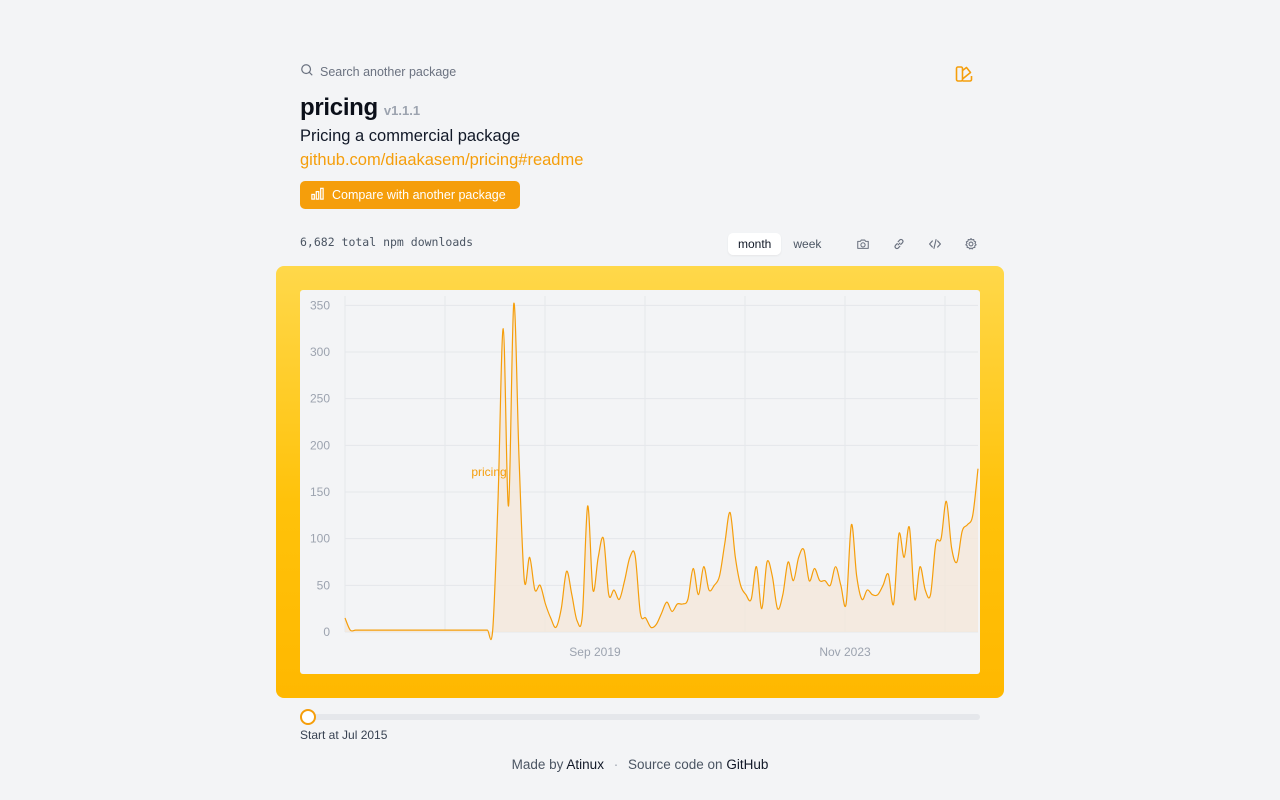  What do you see at coordinates (402, 110) in the screenshot?
I see `package-version: v1.1.1` at bounding box center [402, 110].